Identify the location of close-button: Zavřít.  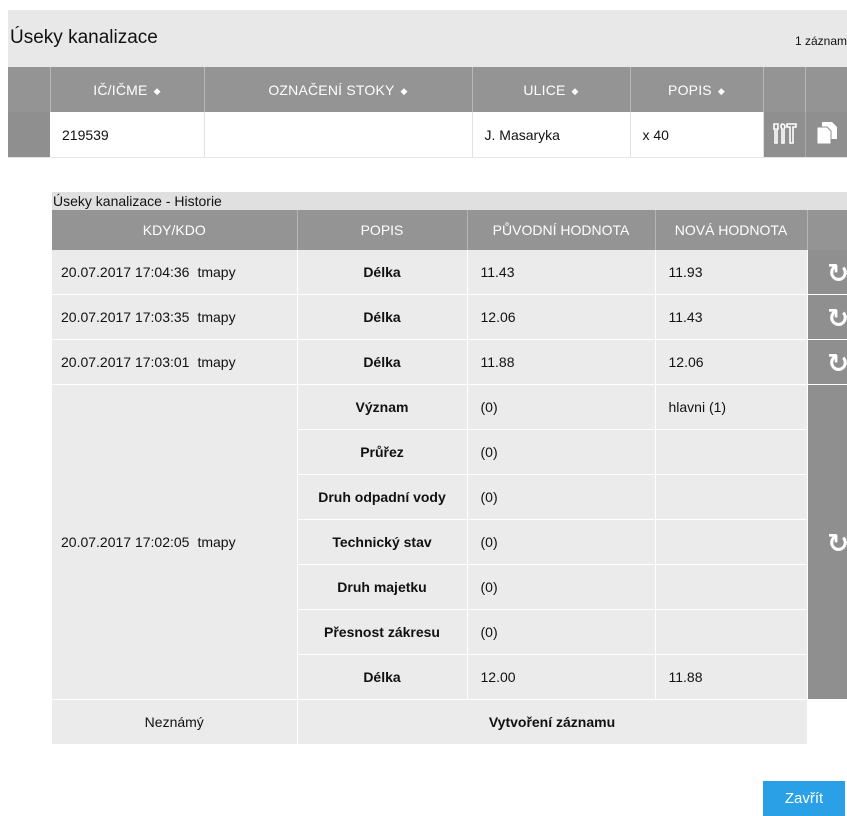
(804, 798).